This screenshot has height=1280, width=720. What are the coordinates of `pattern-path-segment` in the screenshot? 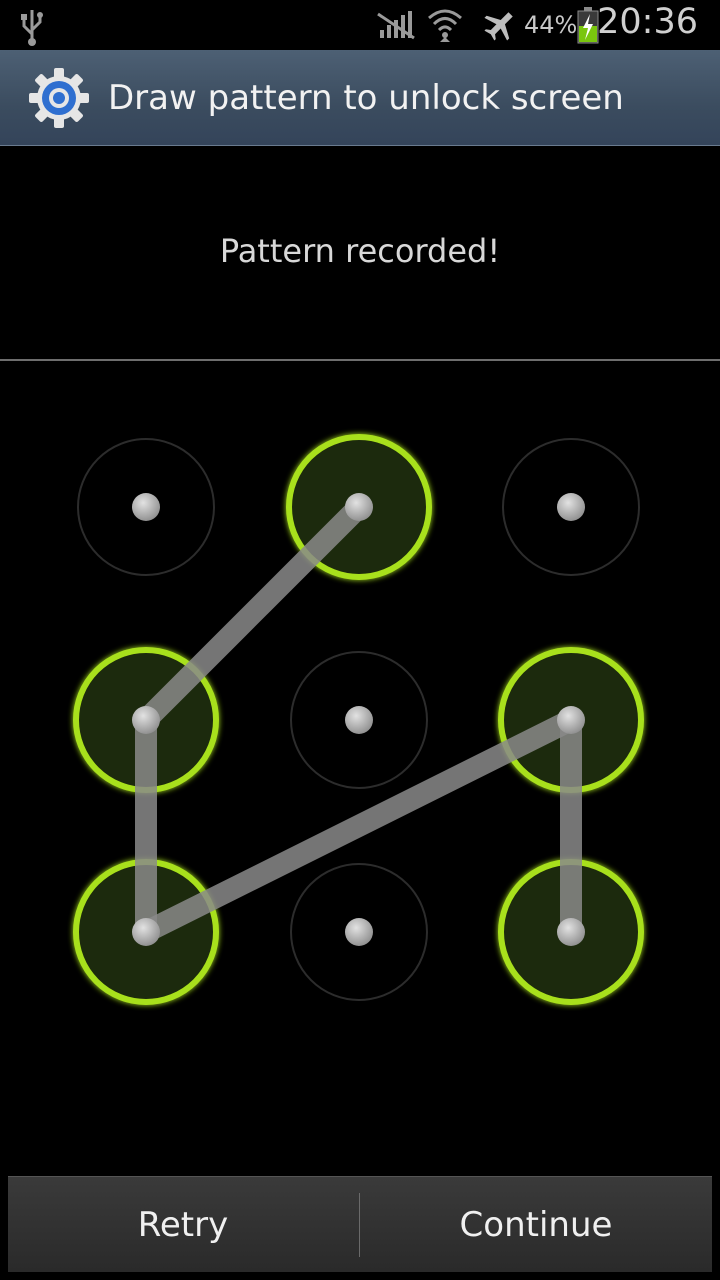 It's located at (252, 613).